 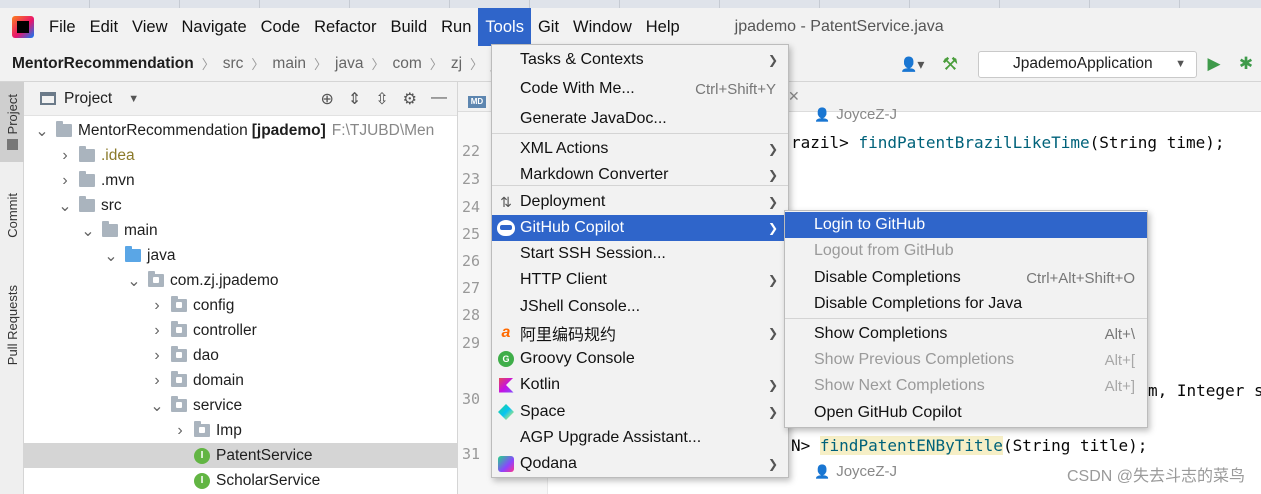 What do you see at coordinates (233, 64) in the screenshot?
I see `breadcrumb-item: src` at bounding box center [233, 64].